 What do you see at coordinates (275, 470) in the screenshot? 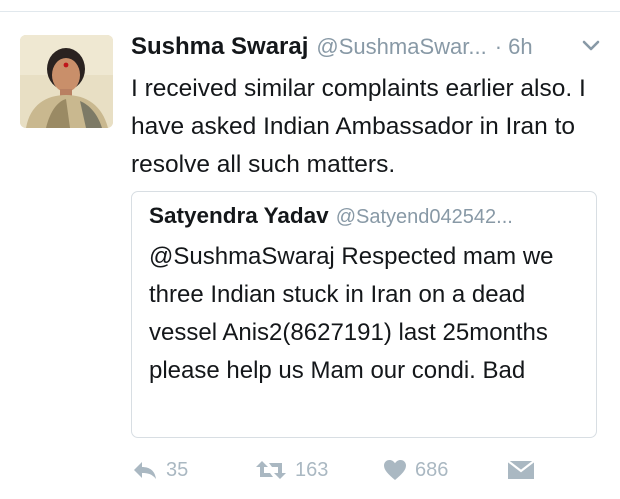
I see `retweet-icon` at bounding box center [275, 470].